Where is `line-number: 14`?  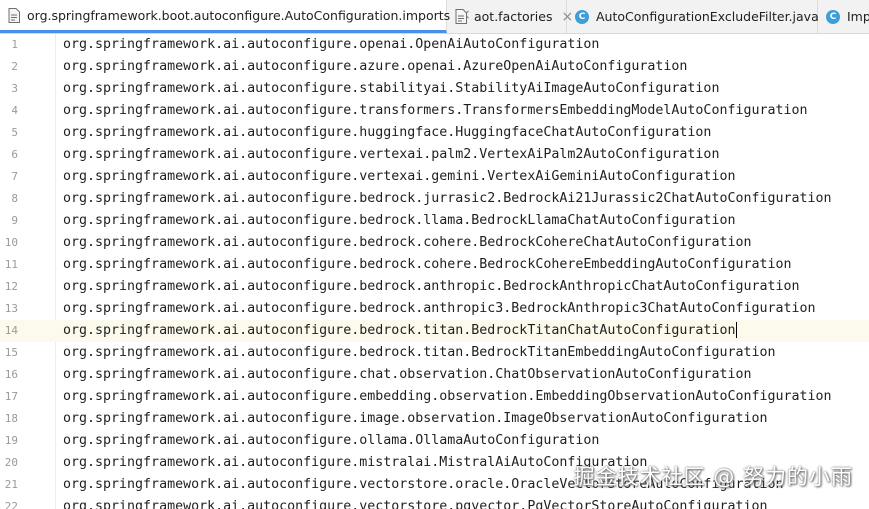
line-number: 14 is located at coordinates (11, 330).